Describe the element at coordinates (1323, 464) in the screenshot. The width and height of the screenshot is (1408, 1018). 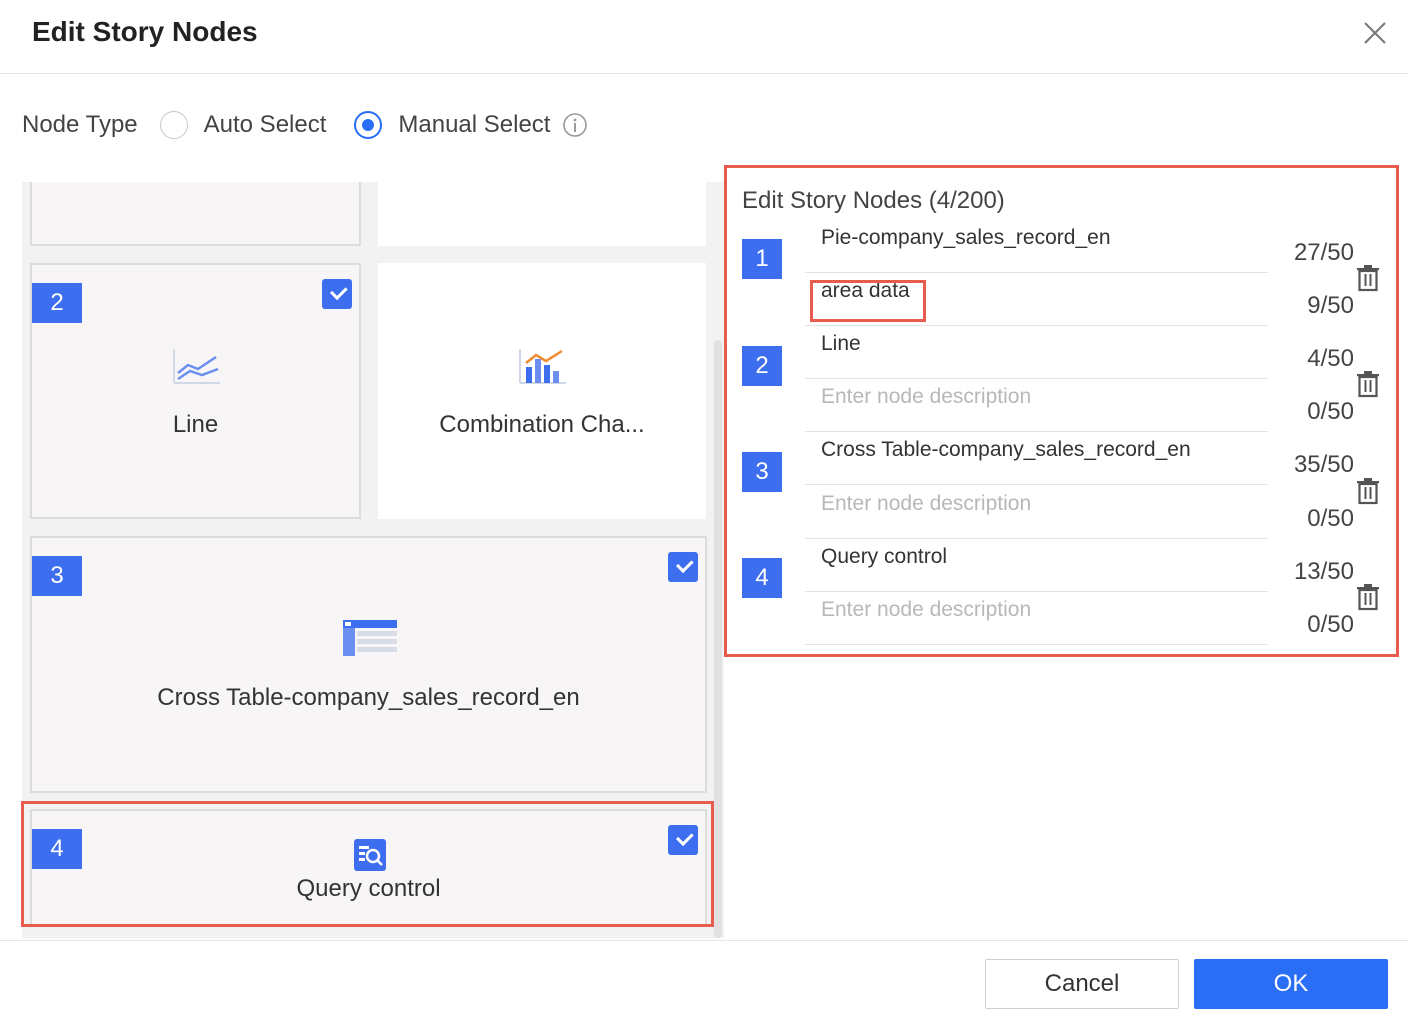
I see `node-name-count: 35/50` at that location.